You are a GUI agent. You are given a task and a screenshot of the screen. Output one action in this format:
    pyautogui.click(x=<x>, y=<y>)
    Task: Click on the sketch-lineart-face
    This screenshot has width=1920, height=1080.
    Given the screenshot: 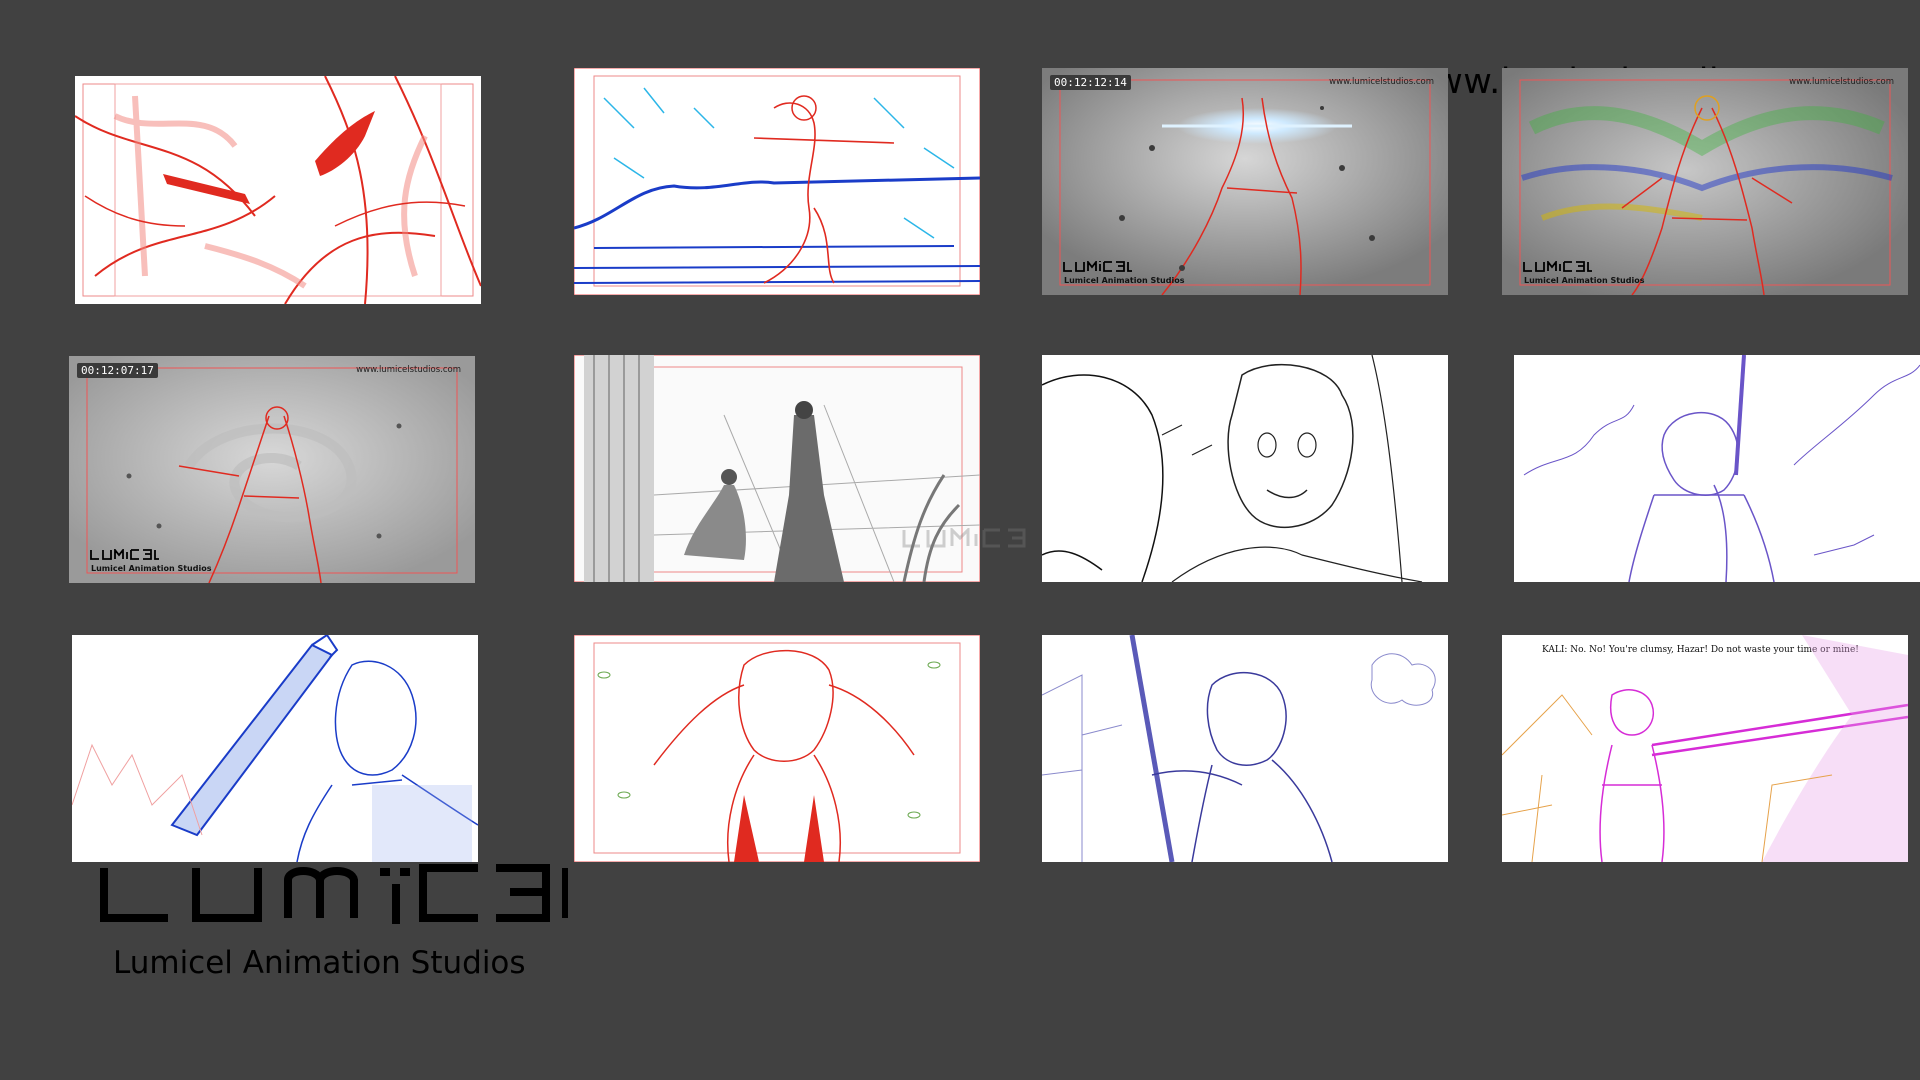 What is the action you would take?
    pyautogui.click(x=1232, y=468)
    